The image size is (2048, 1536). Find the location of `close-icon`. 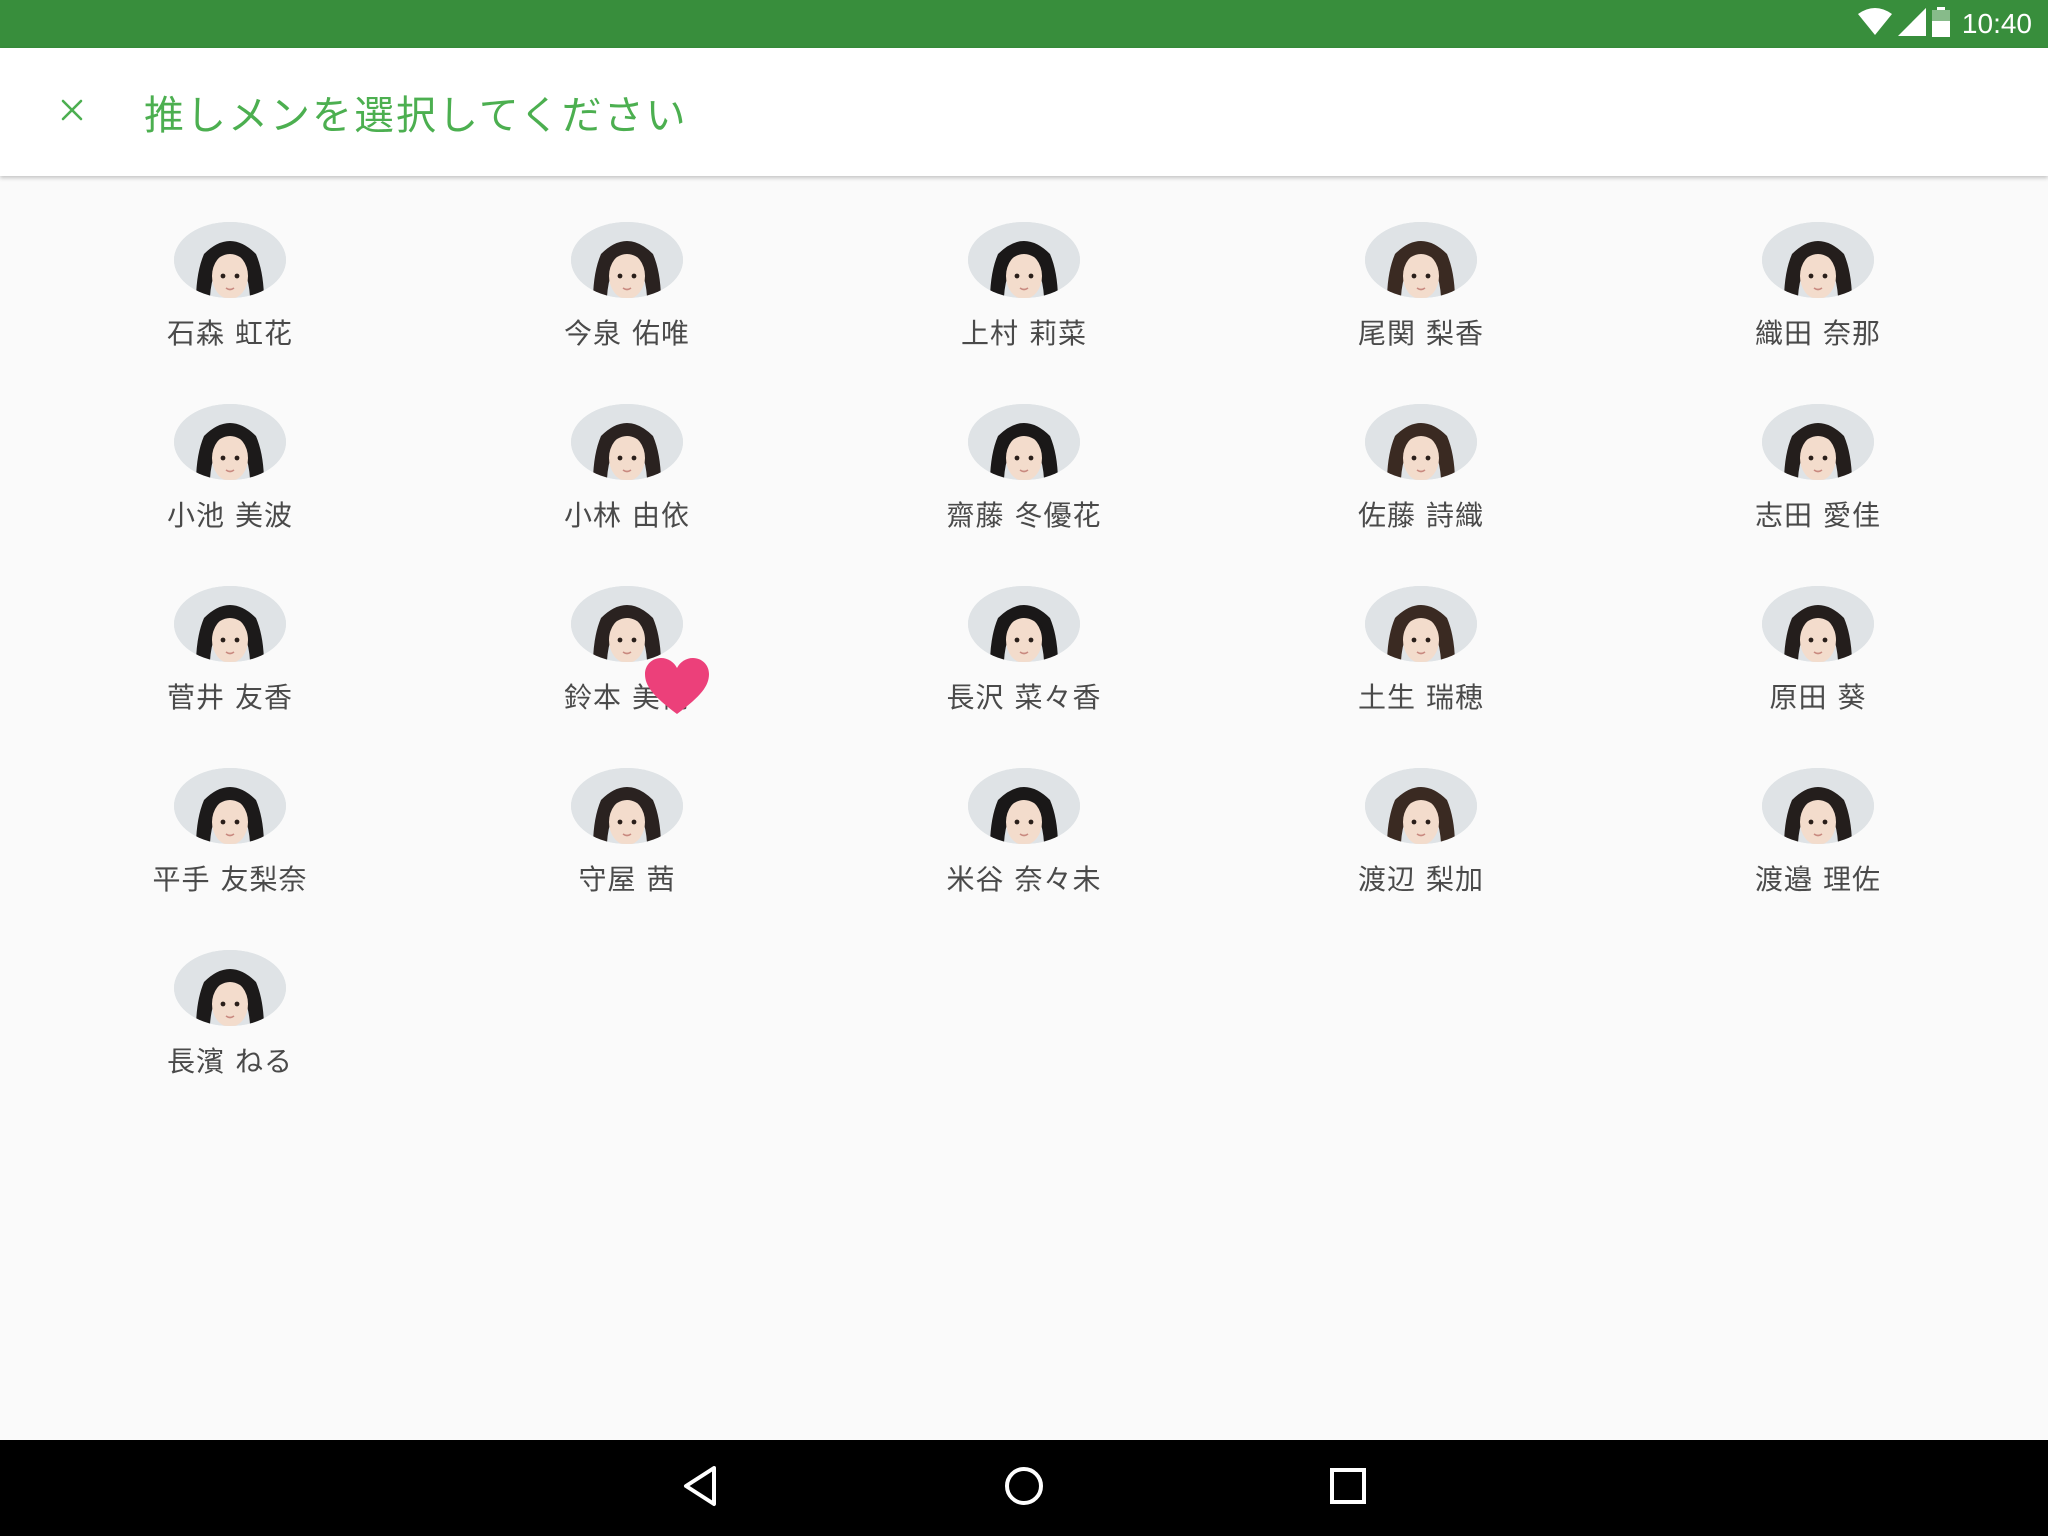

close-icon is located at coordinates (72, 112).